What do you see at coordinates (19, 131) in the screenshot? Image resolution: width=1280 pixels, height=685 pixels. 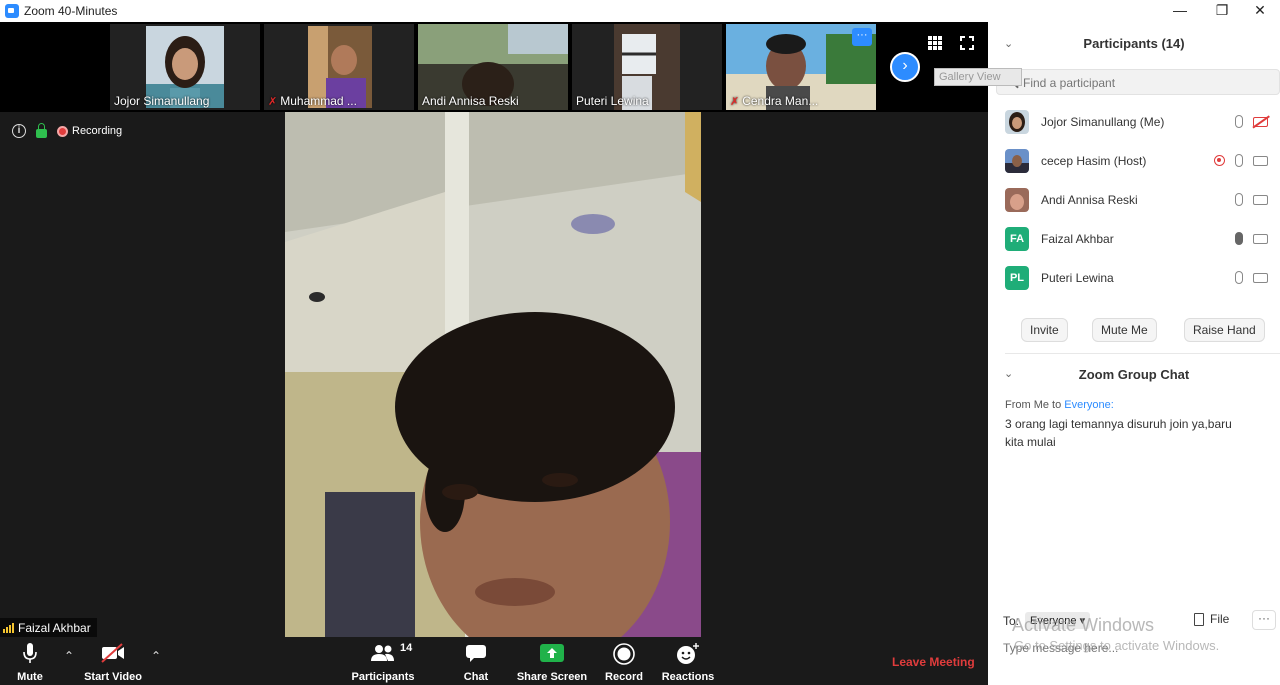 I see `meeting-info-icon: i` at bounding box center [19, 131].